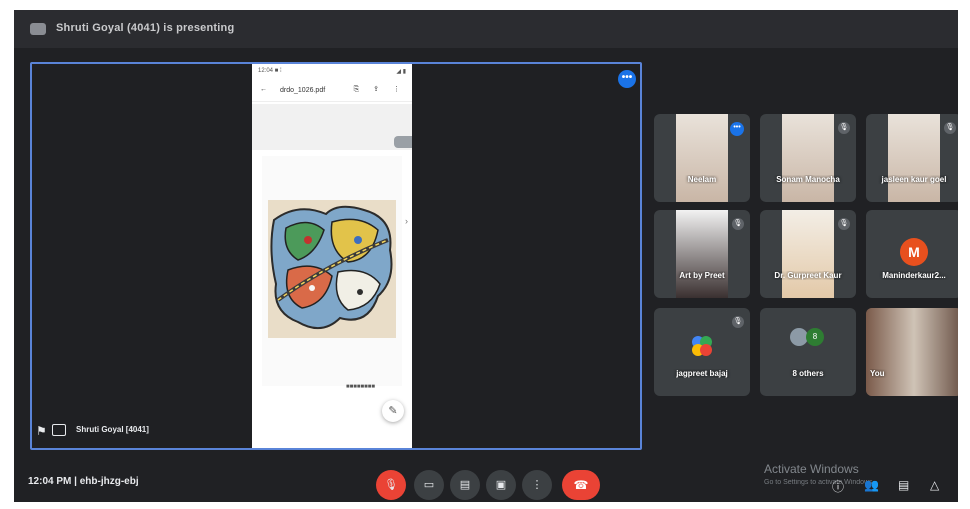  I want to click on avatar: M, so click(914, 252).